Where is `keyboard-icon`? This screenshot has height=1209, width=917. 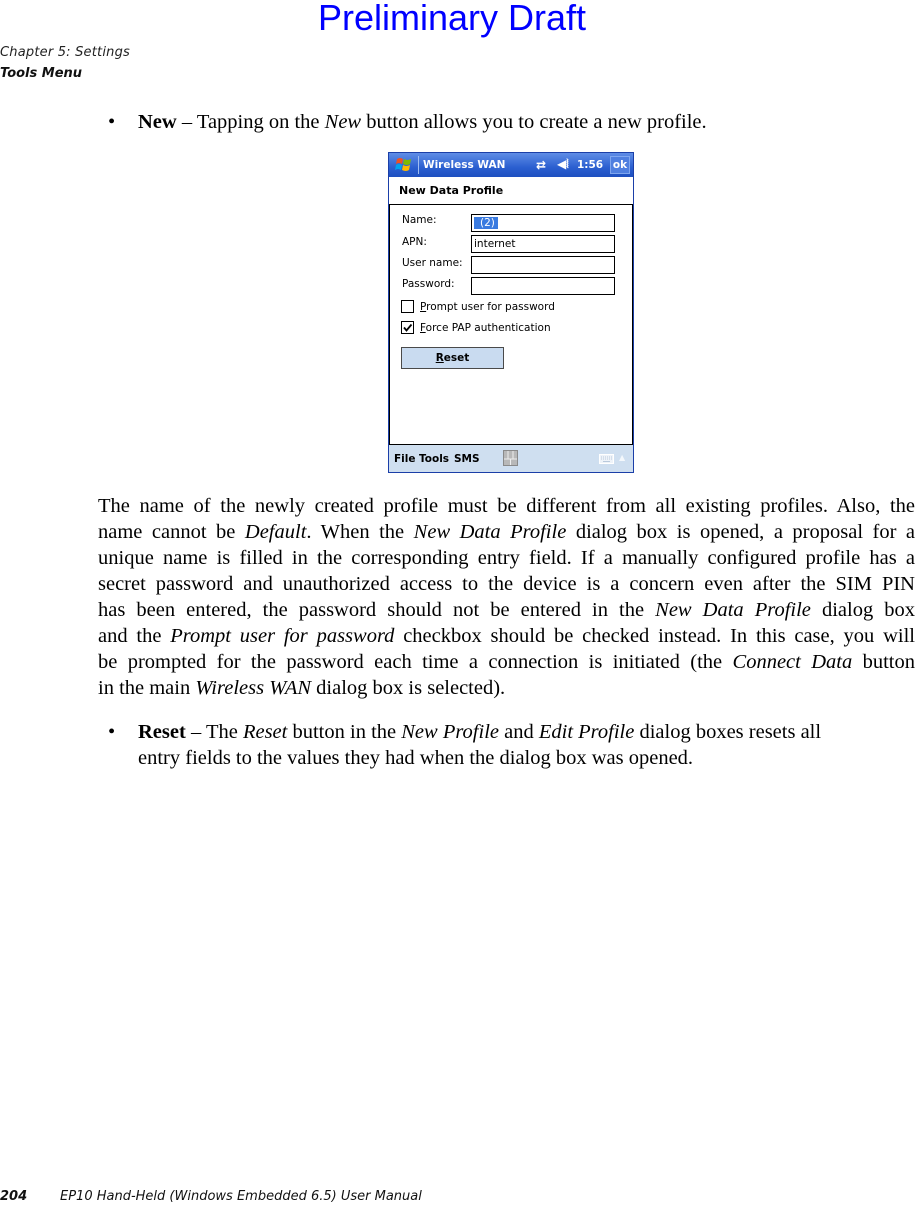 keyboard-icon is located at coordinates (606, 459).